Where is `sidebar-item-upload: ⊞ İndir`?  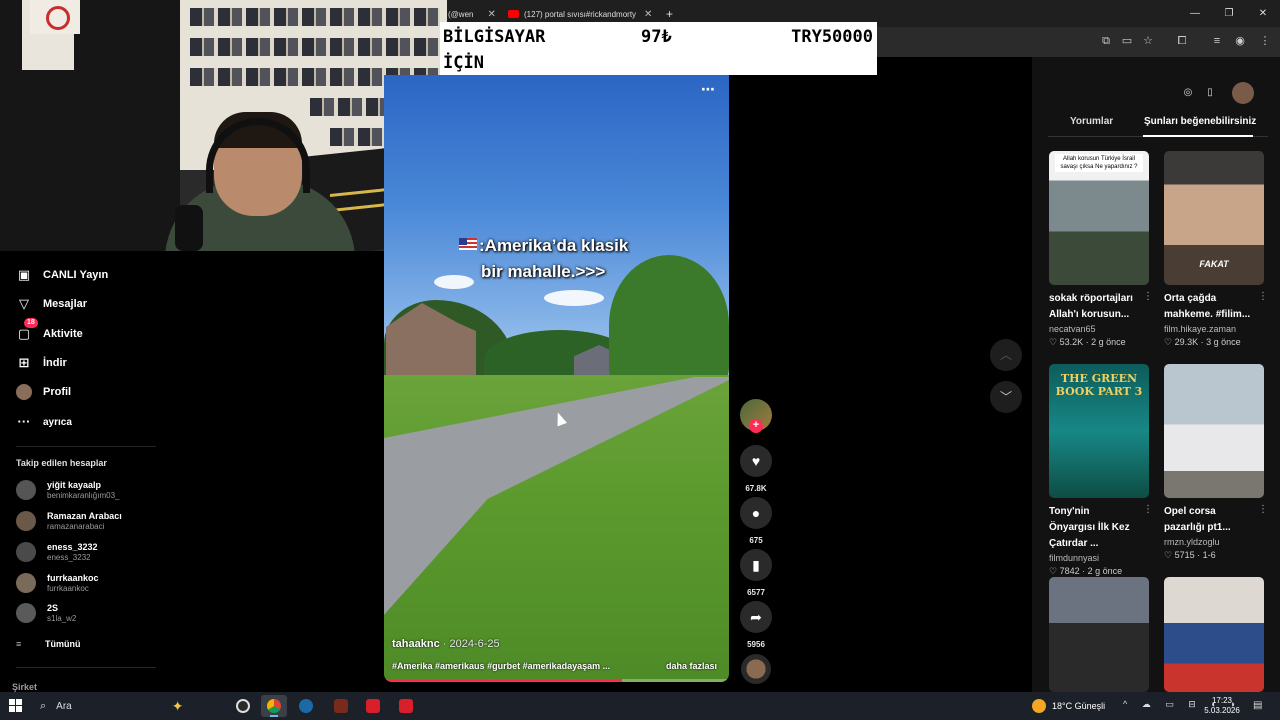 sidebar-item-upload: ⊞ İndir is located at coordinates (41, 363).